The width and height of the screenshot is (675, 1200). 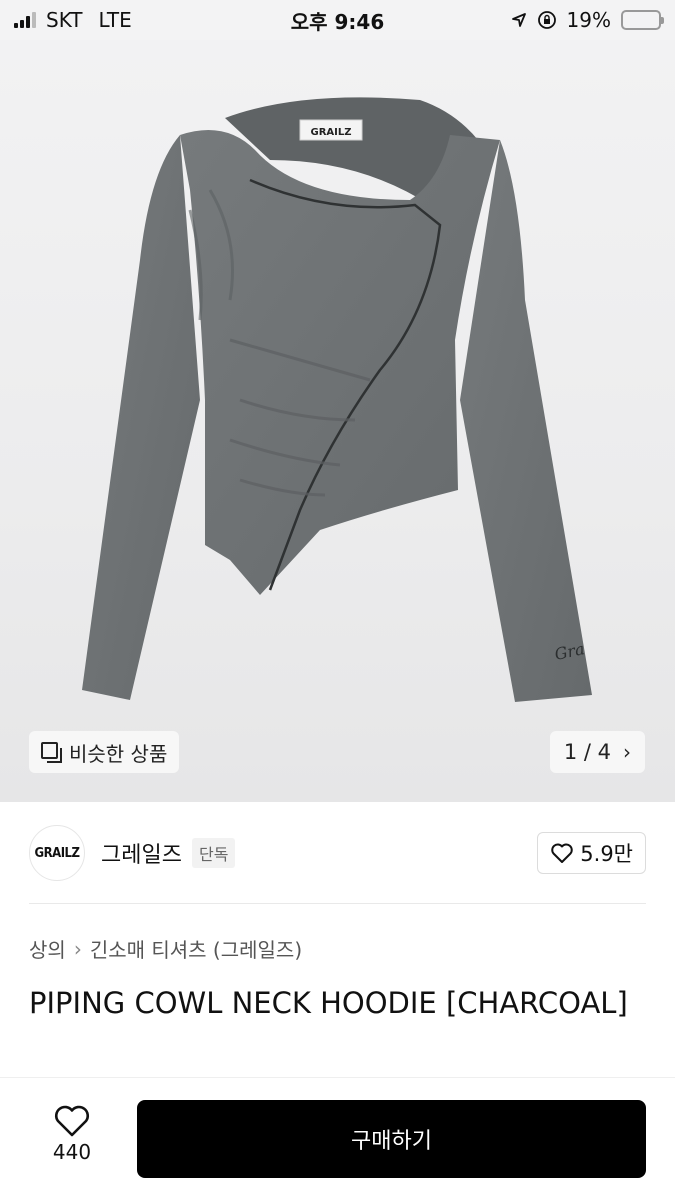 I want to click on divider, so click(x=337, y=903).